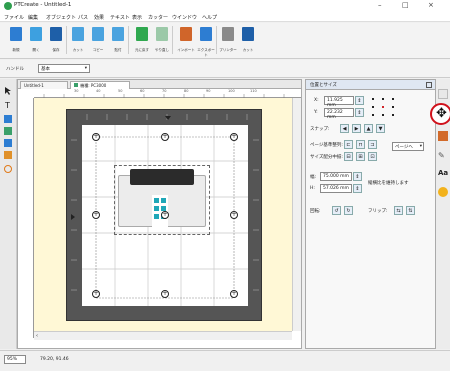 Image resolution: width=450 pixels, height=371 pixels. What do you see at coordinates (344, 128) in the screenshot?
I see `snap-left-button: ◀` at bounding box center [344, 128].